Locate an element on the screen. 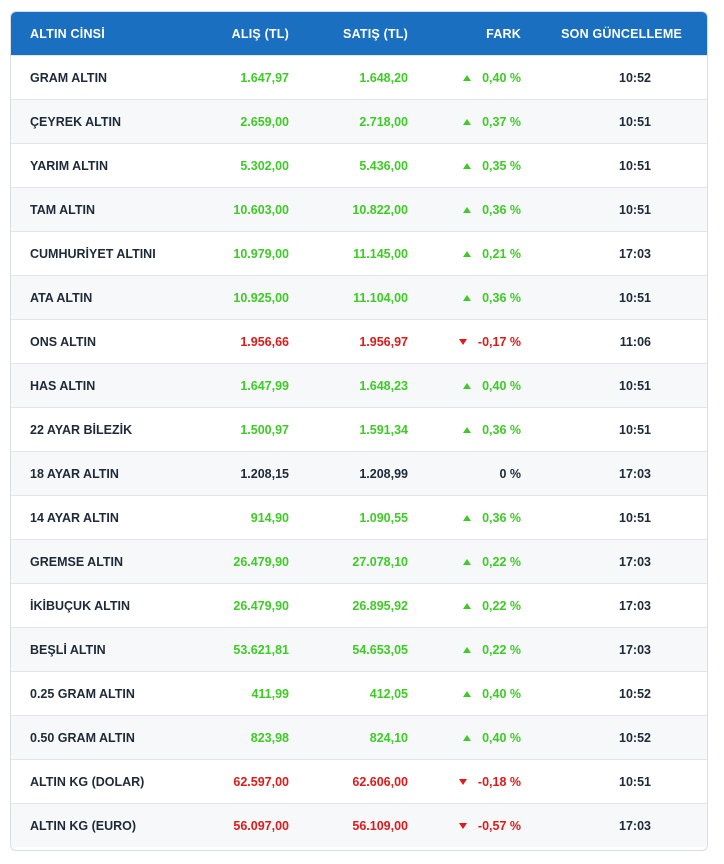  gold-type-name: GREMSE ALTIN is located at coordinates (77, 561).